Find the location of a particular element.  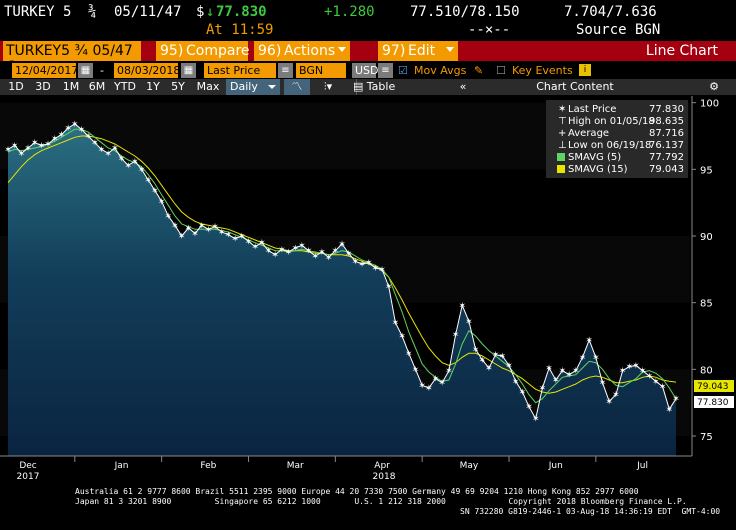

line-chart-icon: 〽 is located at coordinates (297, 87).